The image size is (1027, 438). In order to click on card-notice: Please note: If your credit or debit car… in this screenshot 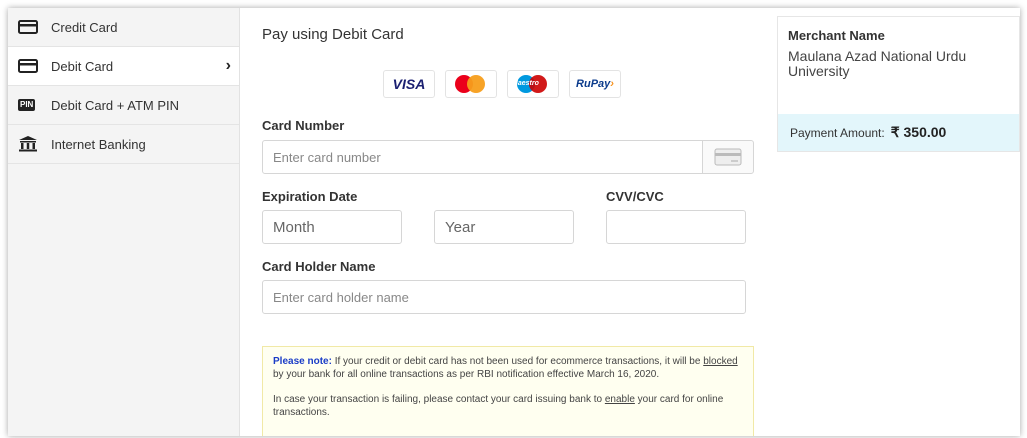, I will do `click(508, 391)`.